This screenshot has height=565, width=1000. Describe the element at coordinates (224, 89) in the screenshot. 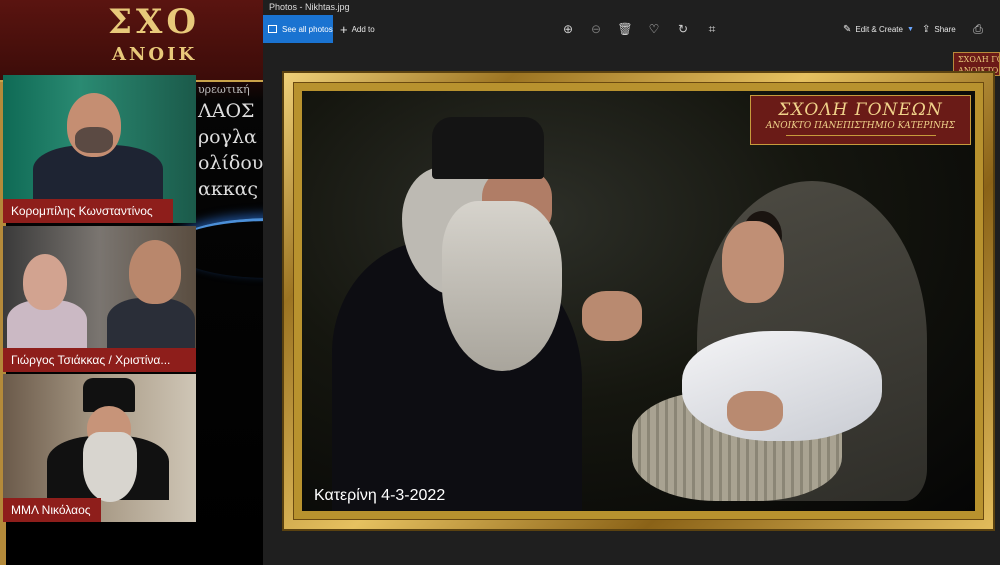

I see `slide-line: υρεωτική` at that location.